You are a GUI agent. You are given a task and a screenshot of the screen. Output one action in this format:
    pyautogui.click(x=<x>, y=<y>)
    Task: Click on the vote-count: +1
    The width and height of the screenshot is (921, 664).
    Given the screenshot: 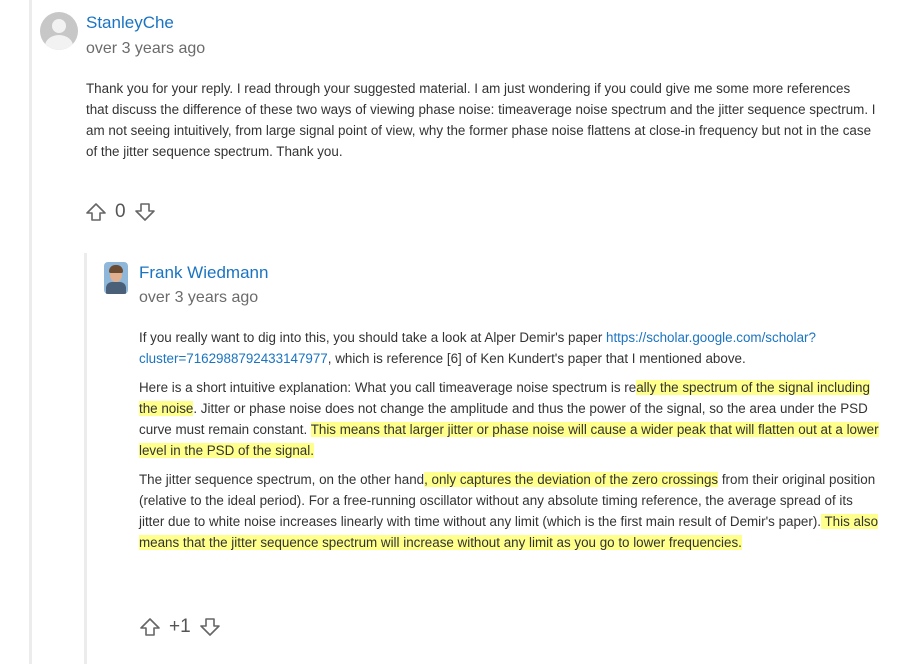 What is the action you would take?
    pyautogui.click(x=180, y=626)
    